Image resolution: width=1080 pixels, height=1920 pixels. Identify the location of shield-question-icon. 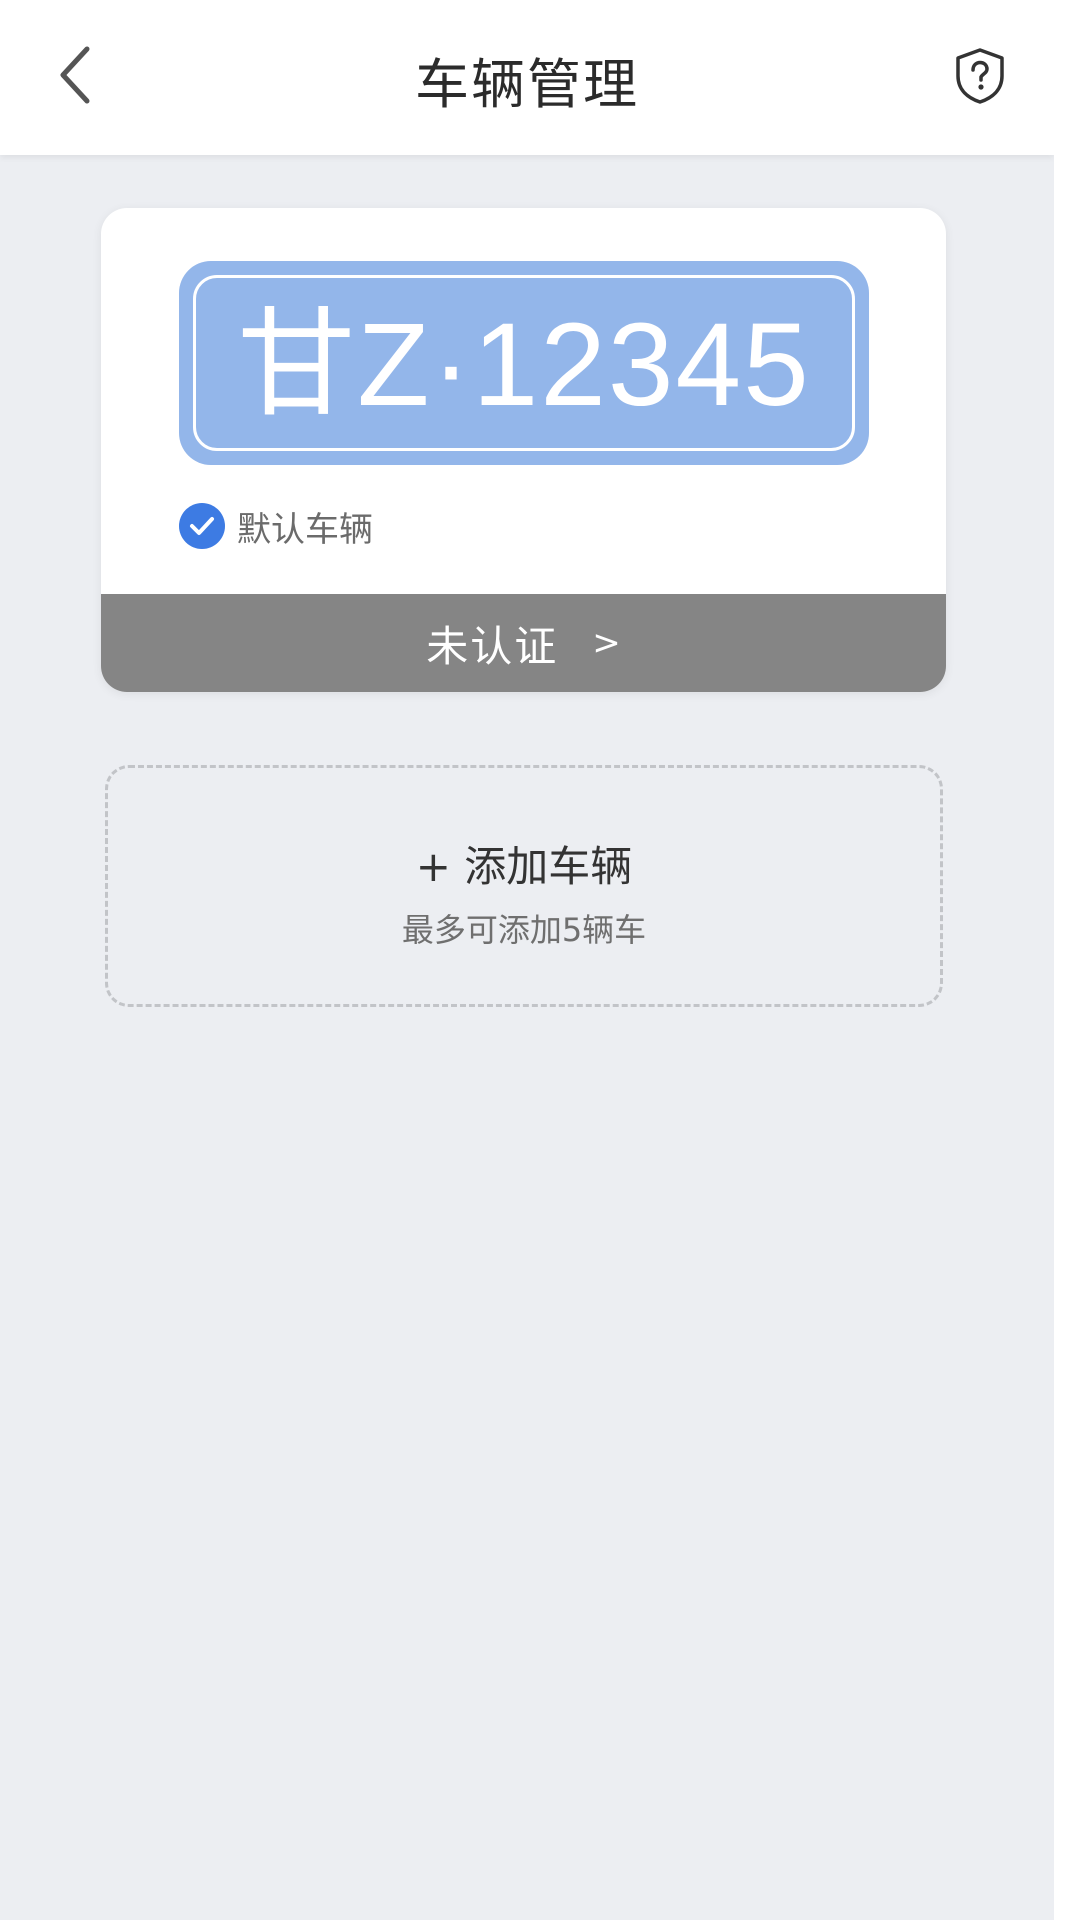
(980, 76).